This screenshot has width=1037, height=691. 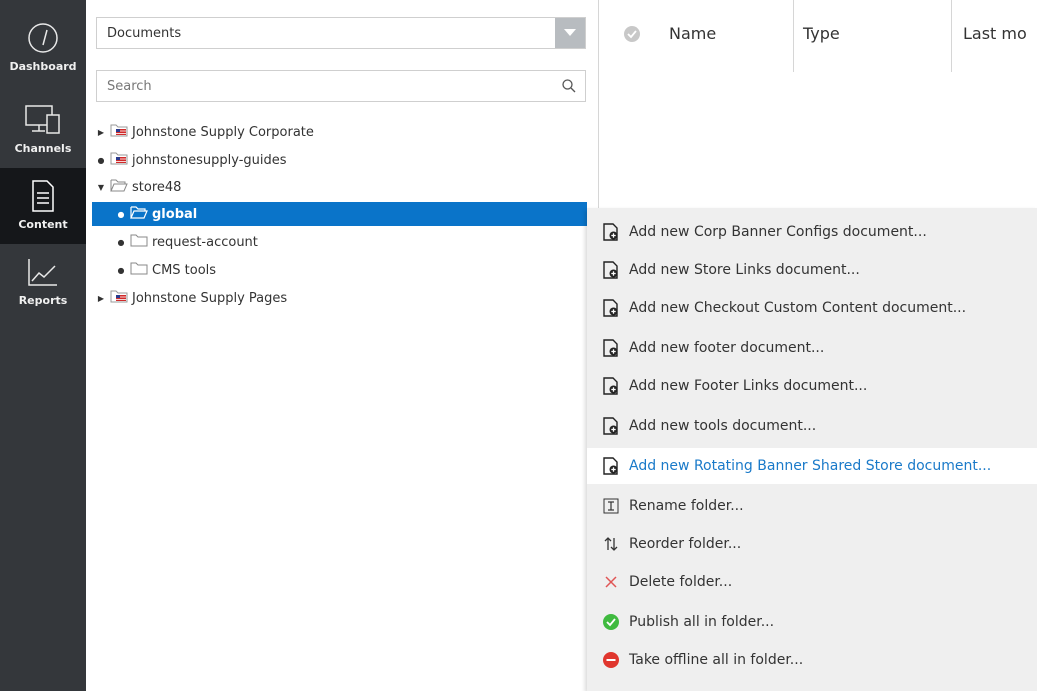 I want to click on tree-node-label: Johnstone Supply Pages, so click(x=210, y=298).